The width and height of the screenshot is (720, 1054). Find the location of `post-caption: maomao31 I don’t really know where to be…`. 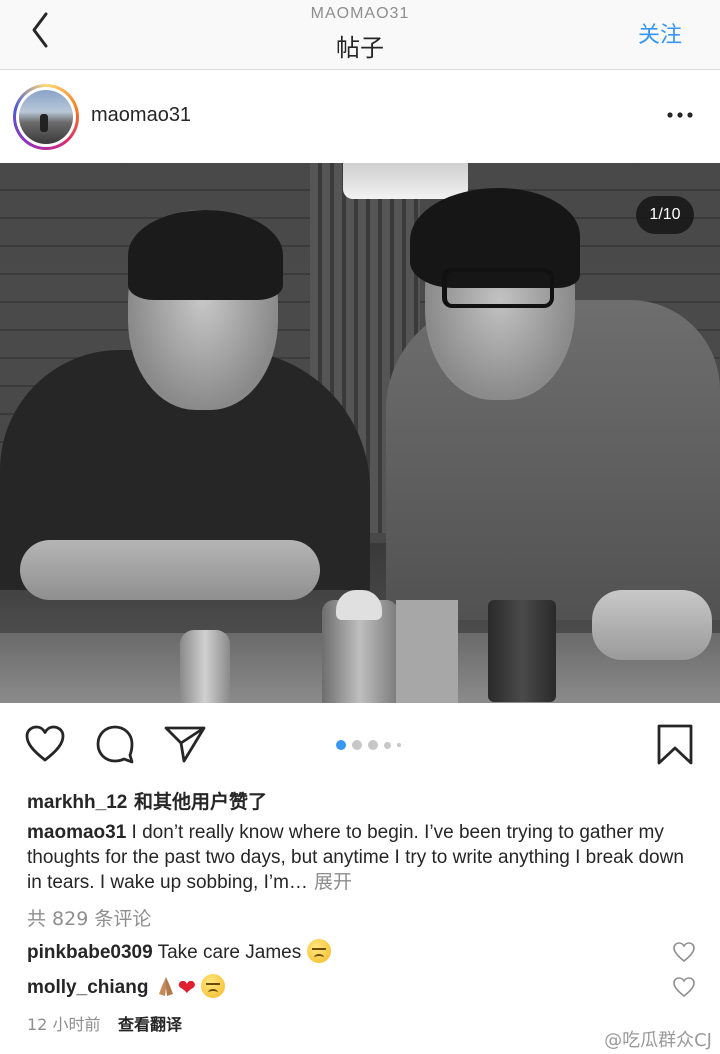

post-caption: maomao31 I don’t really know where to be… is located at coordinates (362, 858).